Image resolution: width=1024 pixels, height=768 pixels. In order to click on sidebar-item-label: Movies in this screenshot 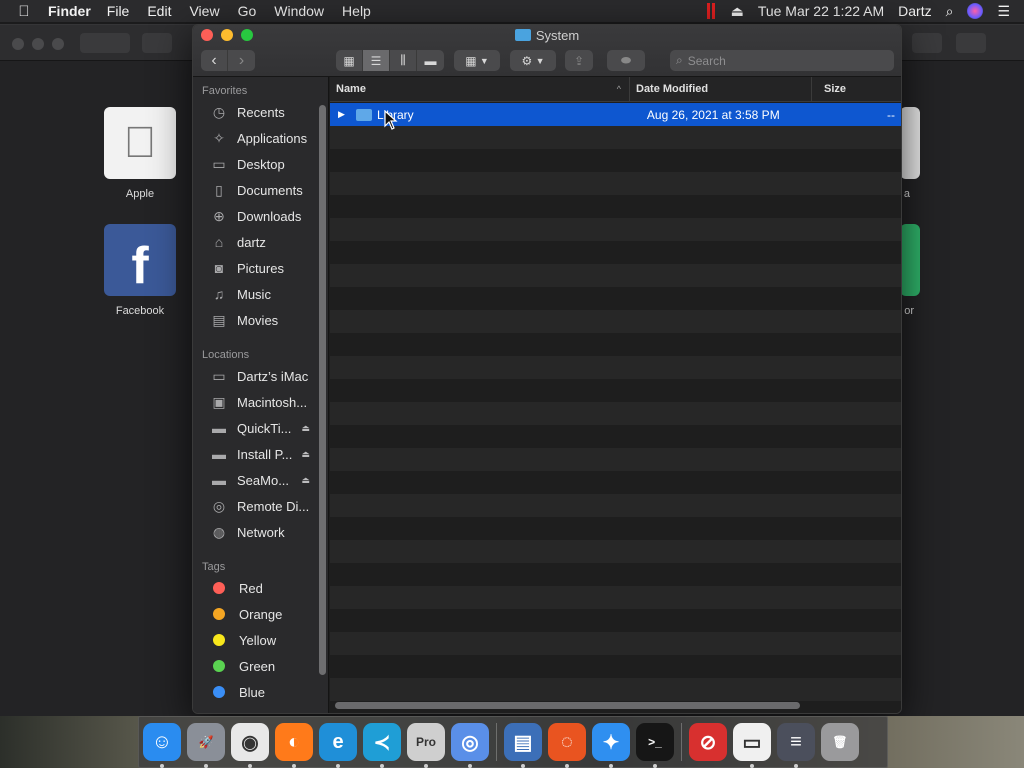, I will do `click(258, 320)`.